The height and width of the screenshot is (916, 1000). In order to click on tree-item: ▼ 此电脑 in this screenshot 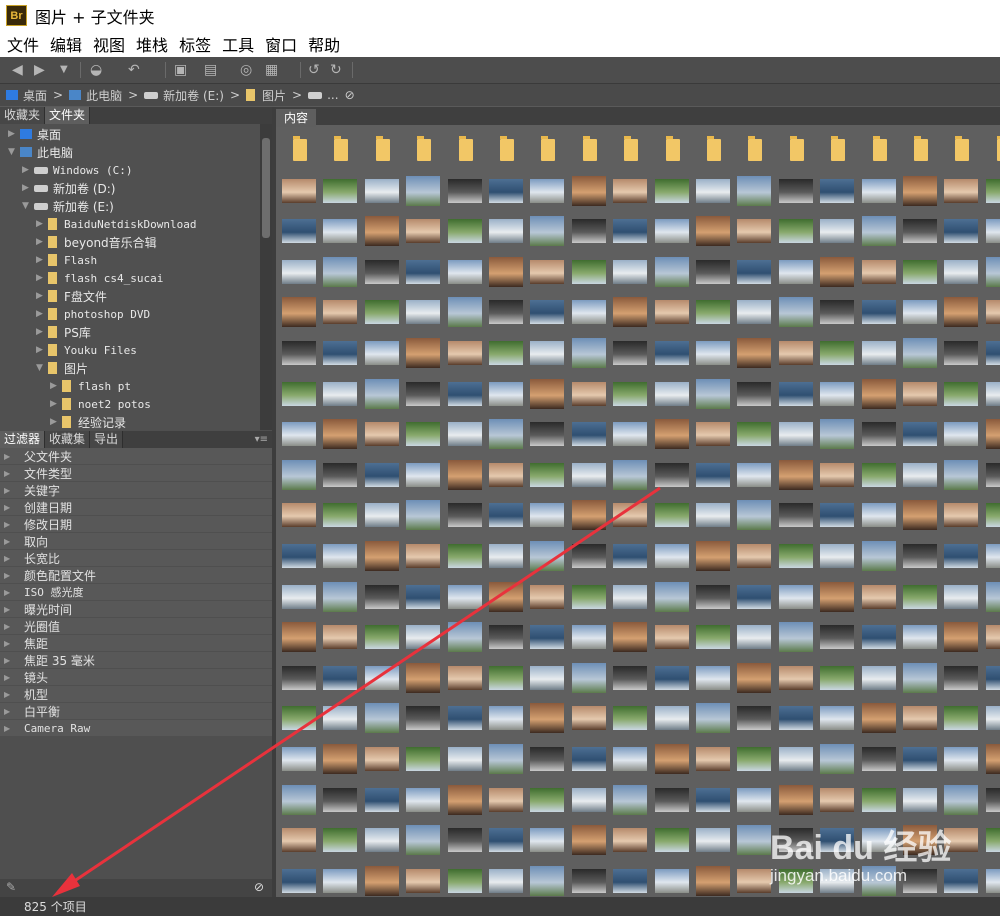, I will do `click(40, 152)`.